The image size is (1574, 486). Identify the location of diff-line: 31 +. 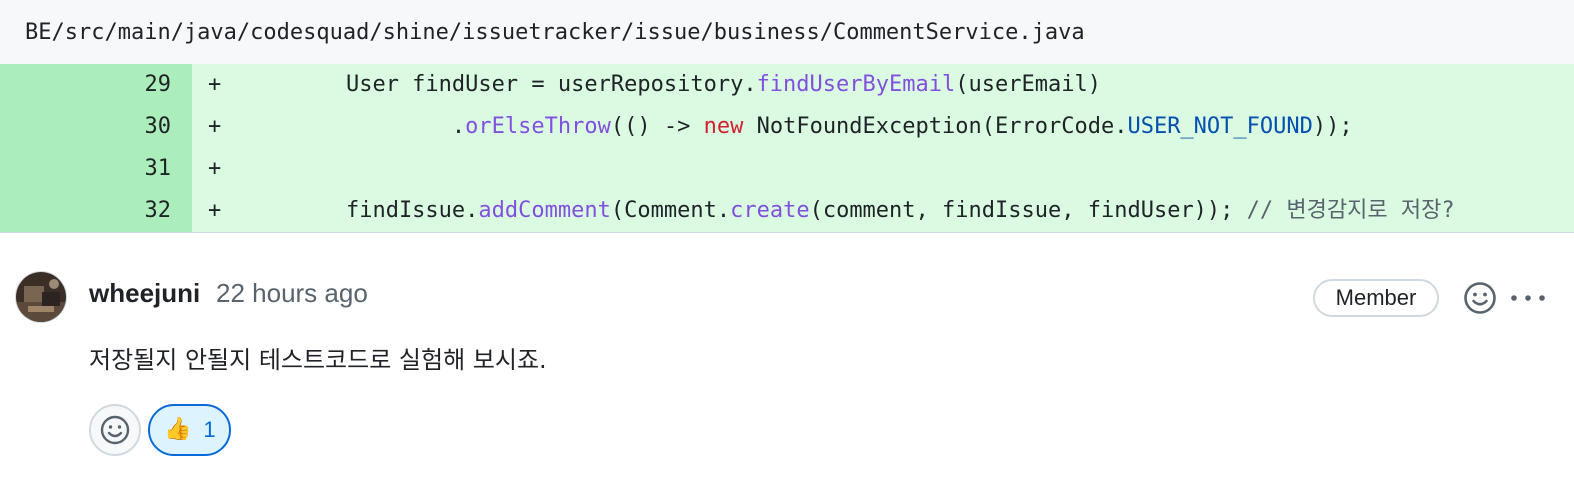
(787, 169).